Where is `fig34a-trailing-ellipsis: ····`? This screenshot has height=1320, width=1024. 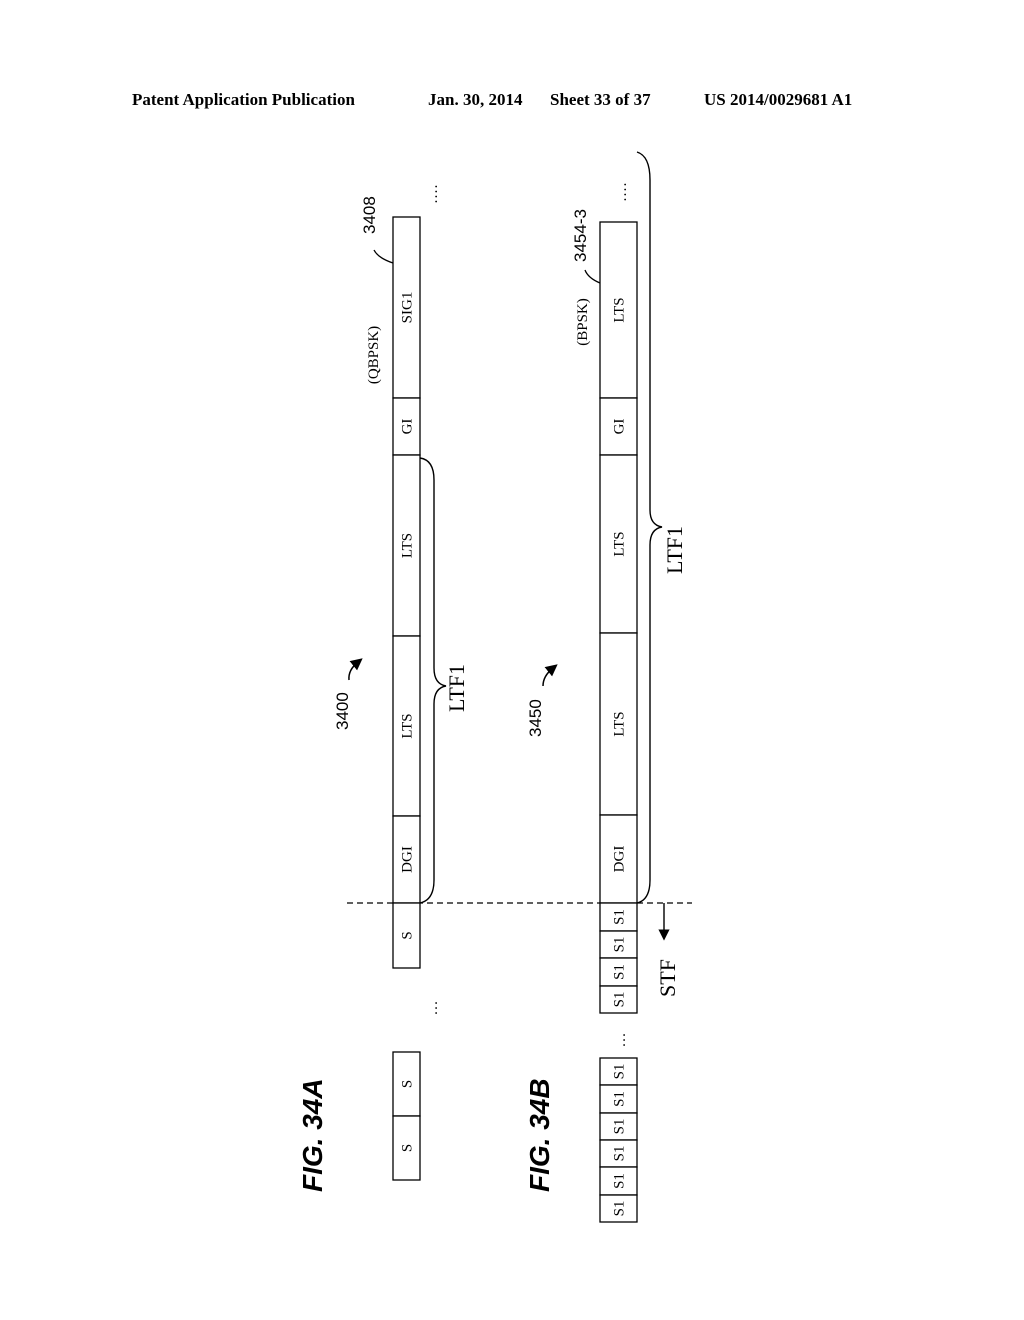 fig34a-trailing-ellipsis: ···· is located at coordinates (437, 194).